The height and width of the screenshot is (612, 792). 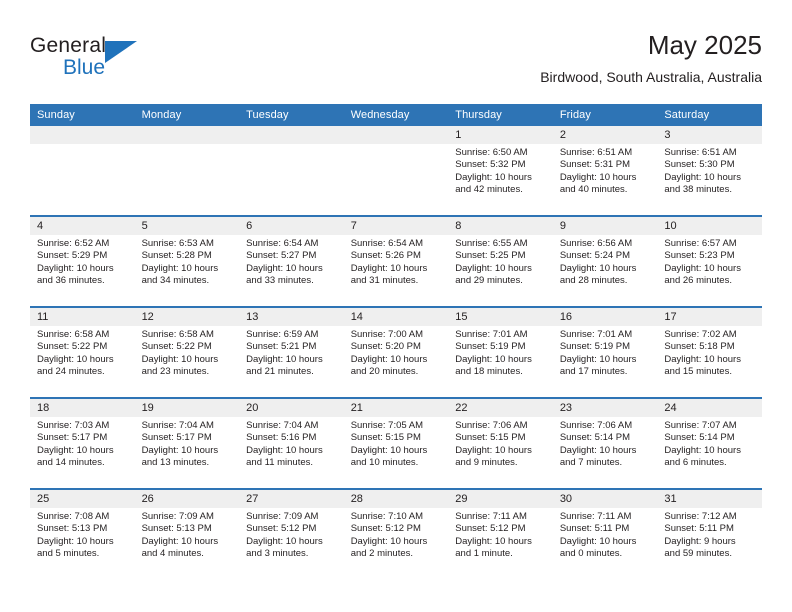 I want to click on day-number-band: 15, so click(x=500, y=317).